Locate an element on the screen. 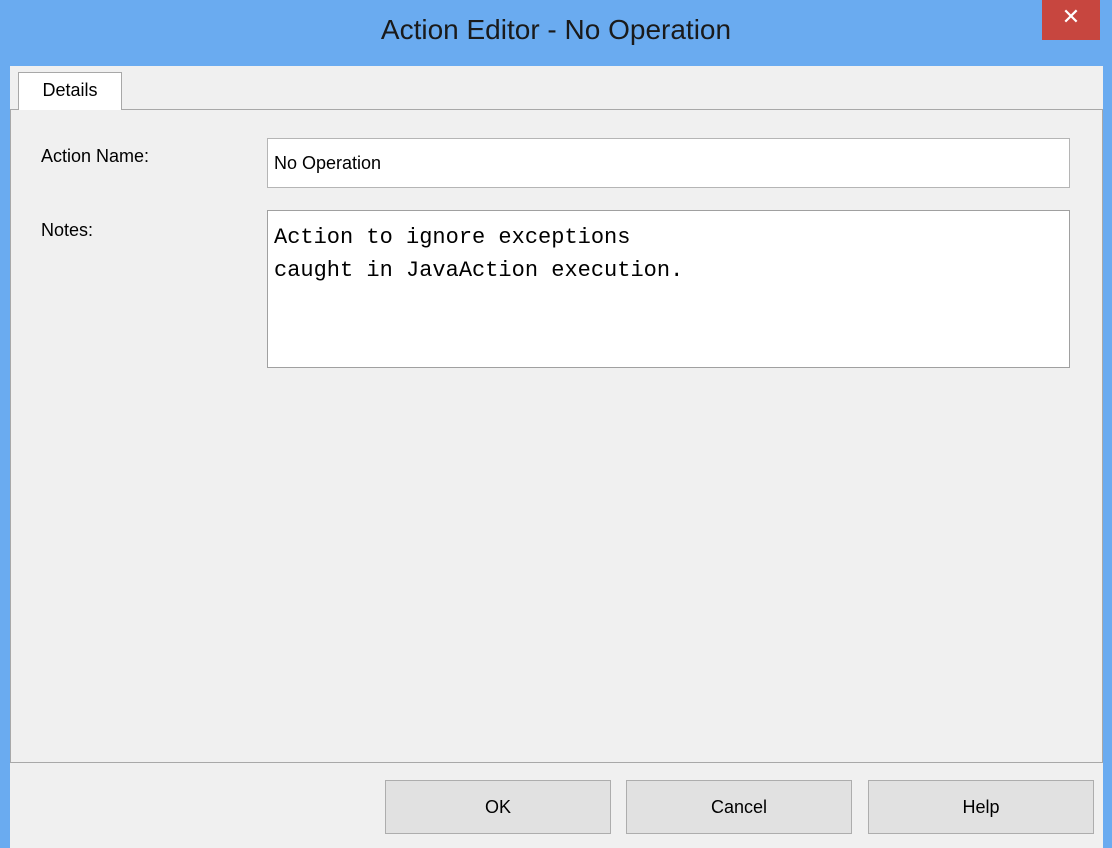 The width and height of the screenshot is (1112, 848). close-icon: ✕ is located at coordinates (1071, 17).